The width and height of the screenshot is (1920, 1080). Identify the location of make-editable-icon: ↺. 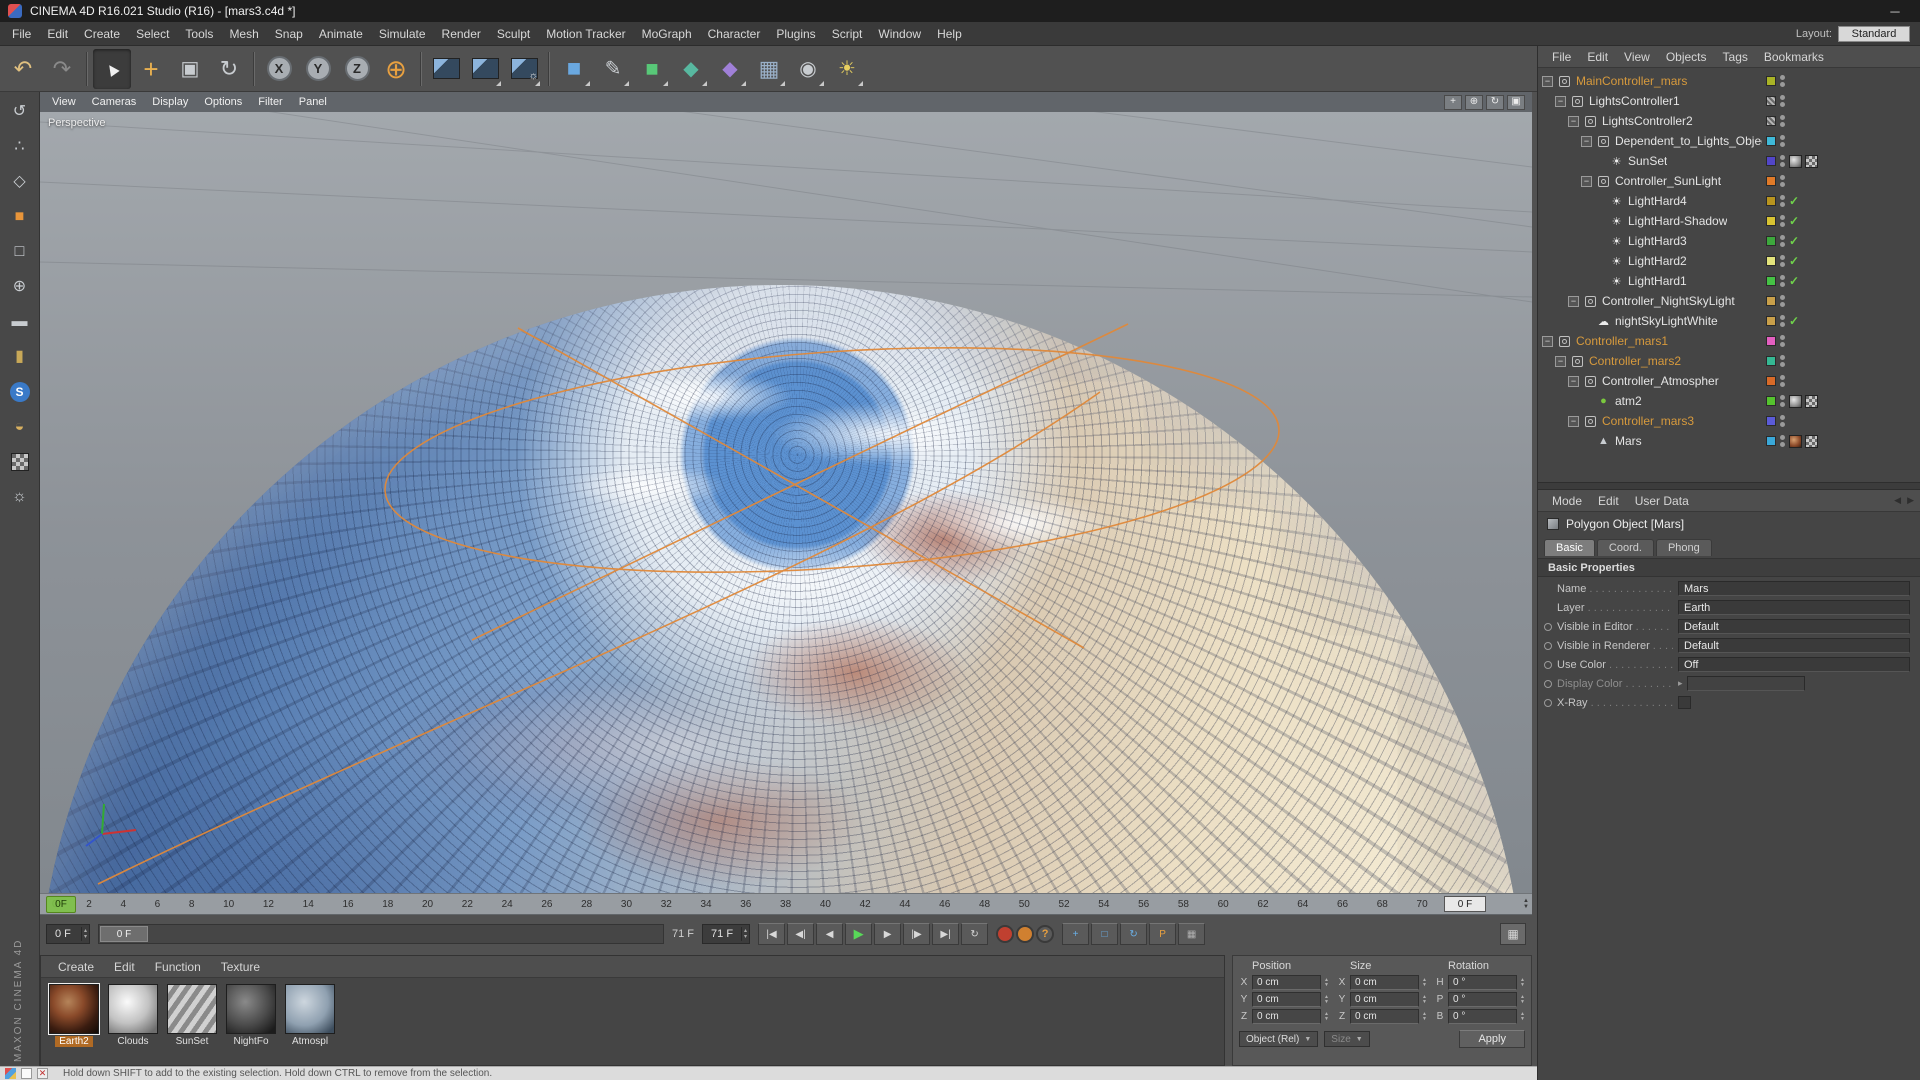
(20, 112).